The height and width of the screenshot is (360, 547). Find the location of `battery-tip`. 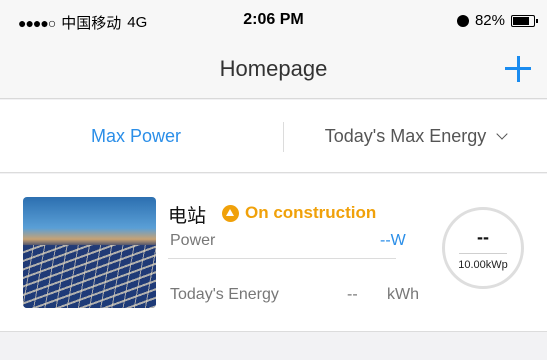

battery-tip is located at coordinates (537, 20).